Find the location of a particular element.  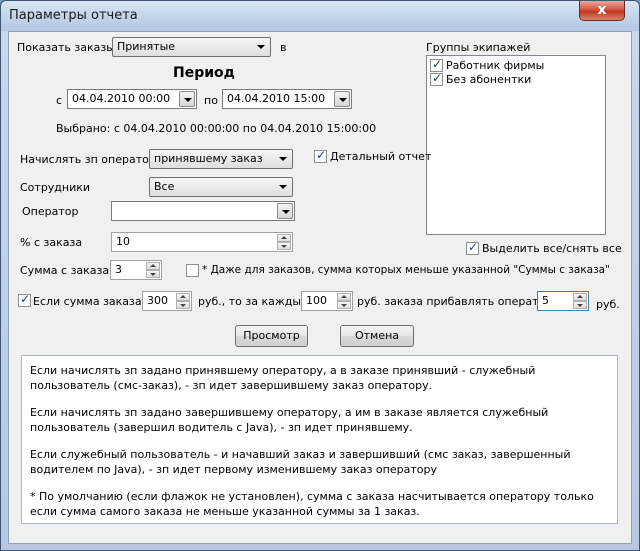

percent-stepper is located at coordinates (284, 242).